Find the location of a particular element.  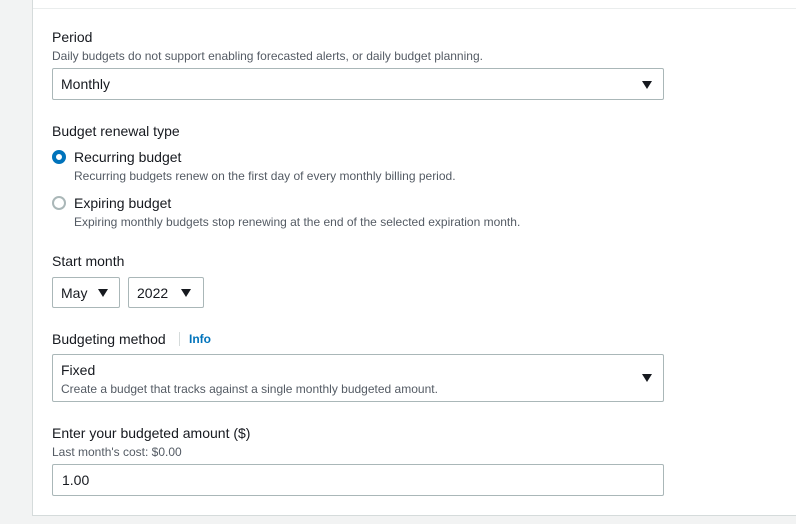

period-label: Period is located at coordinates (72, 37).